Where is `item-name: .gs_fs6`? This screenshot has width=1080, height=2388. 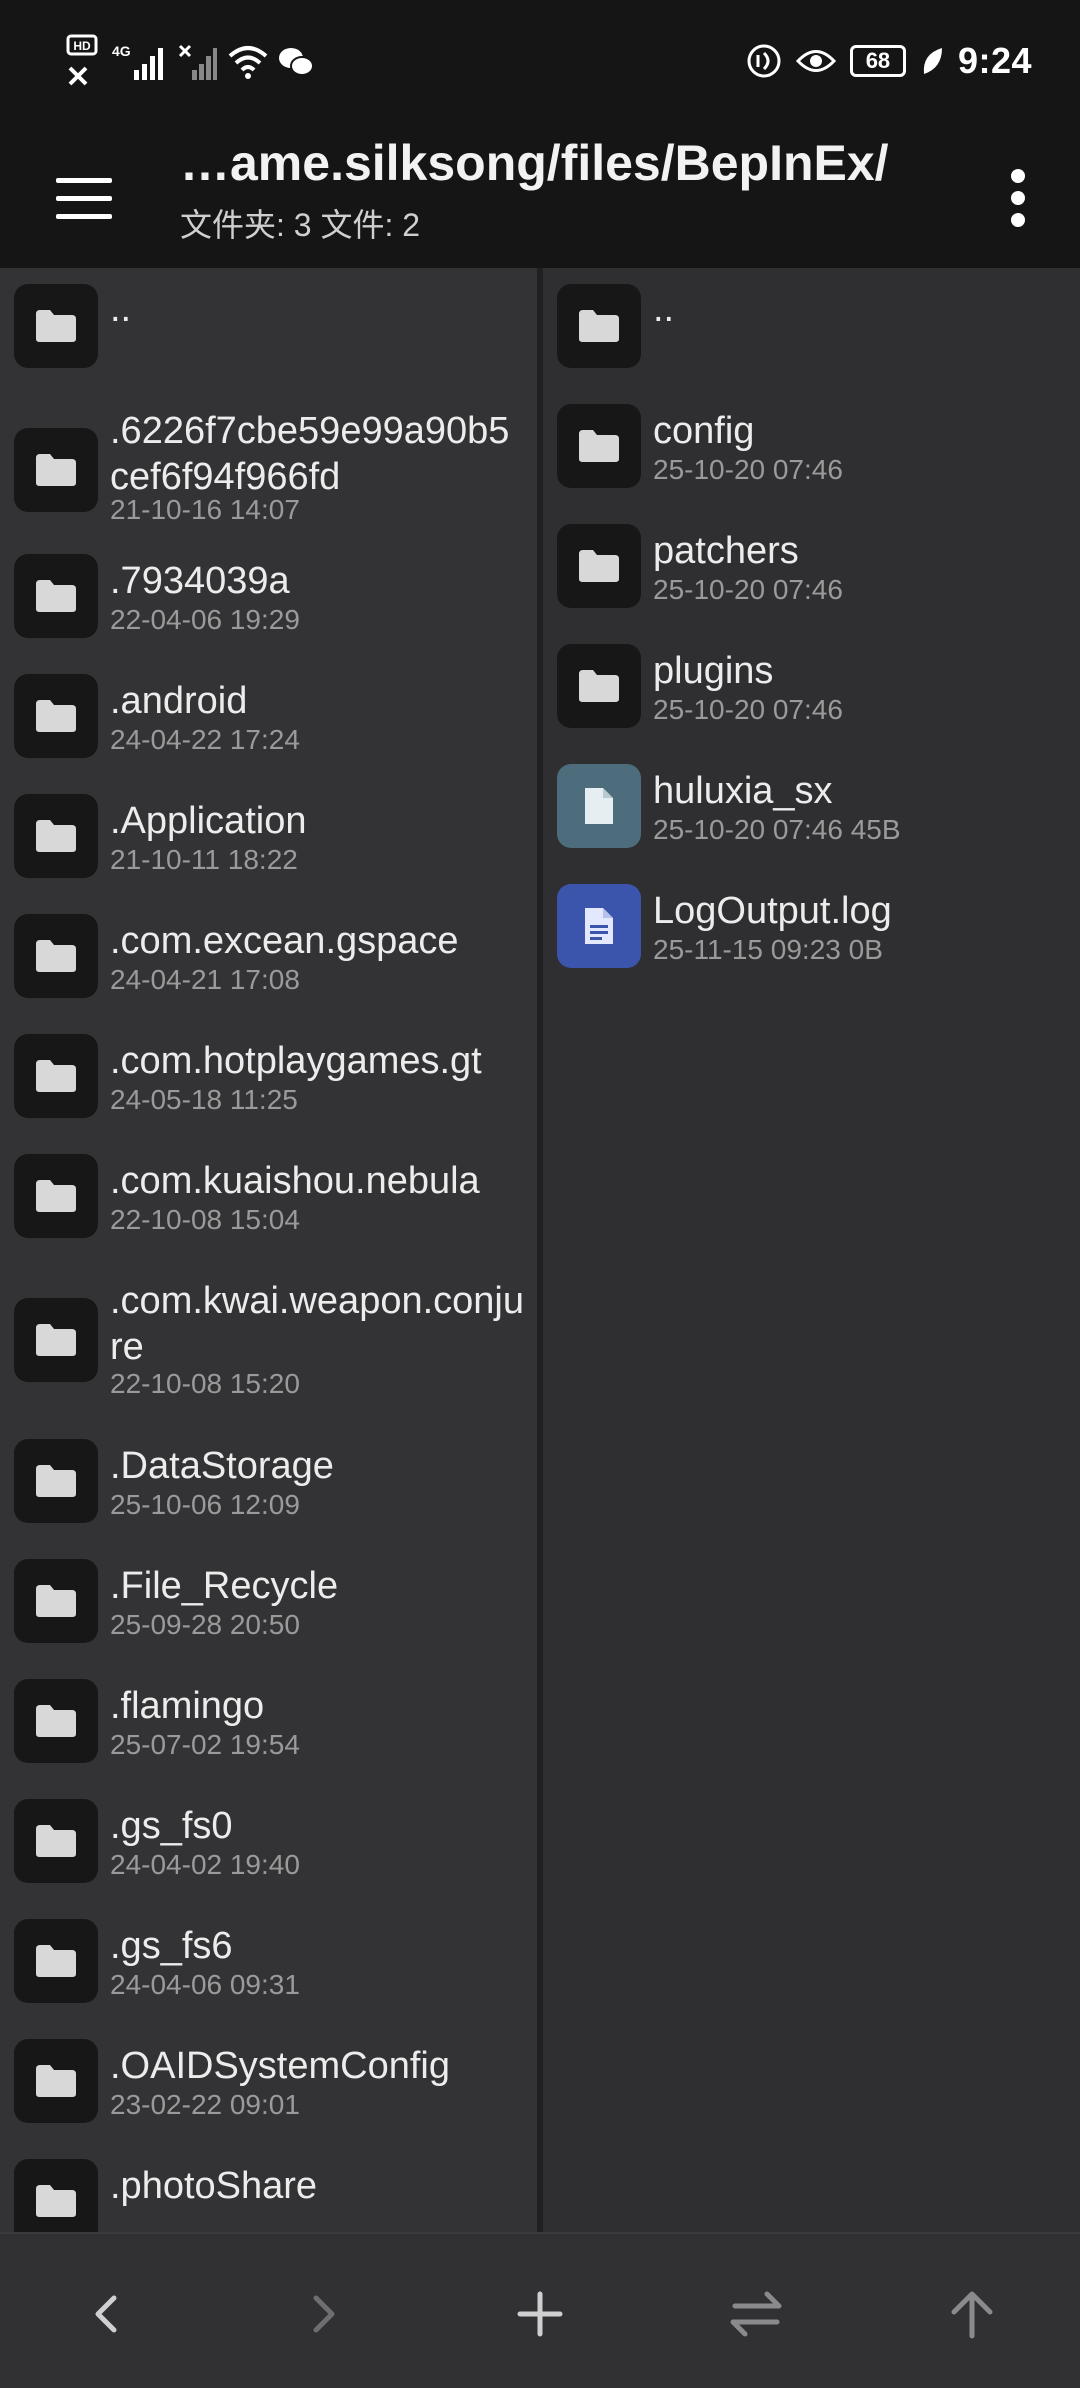
item-name: .gs_fs6 is located at coordinates (171, 1946).